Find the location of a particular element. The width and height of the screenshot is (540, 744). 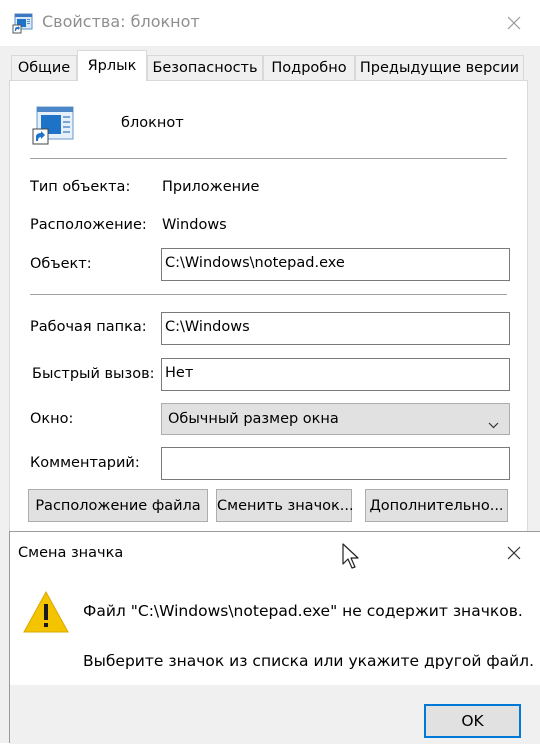

target-label: Объект: is located at coordinates (61, 264).